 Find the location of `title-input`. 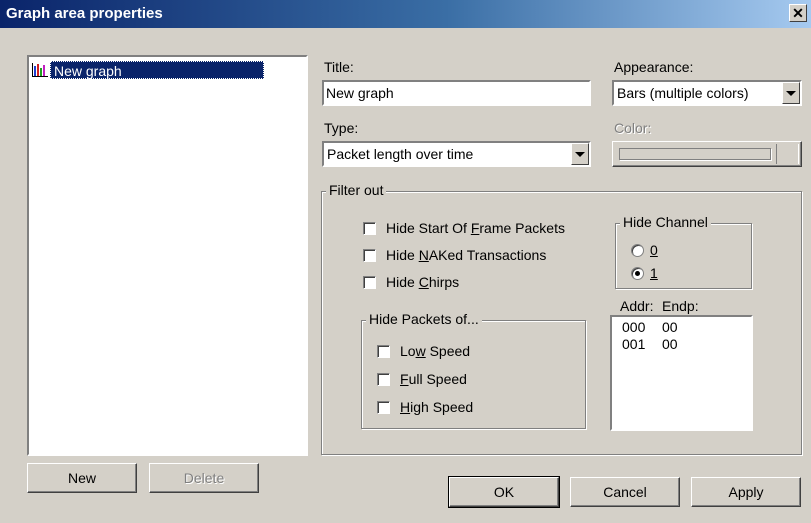

title-input is located at coordinates (456, 93).